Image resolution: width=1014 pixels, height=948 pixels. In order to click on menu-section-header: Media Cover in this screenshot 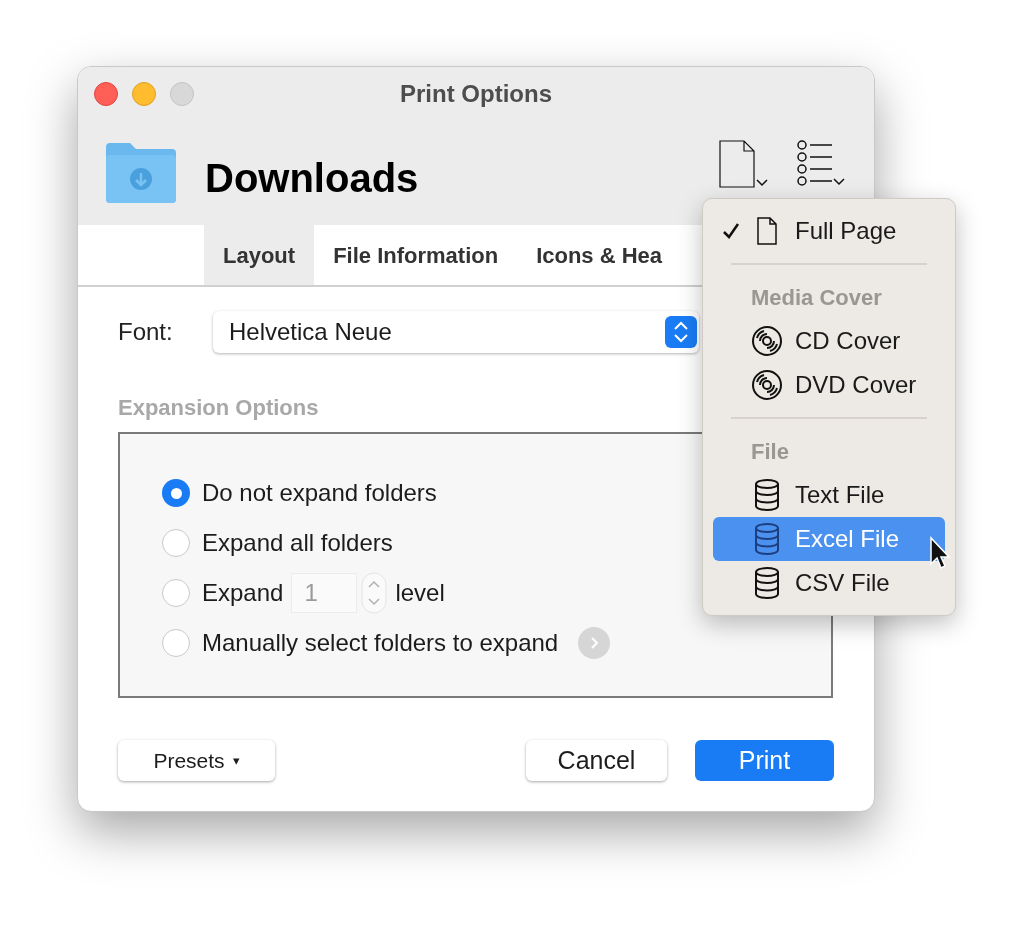, I will do `click(816, 297)`.